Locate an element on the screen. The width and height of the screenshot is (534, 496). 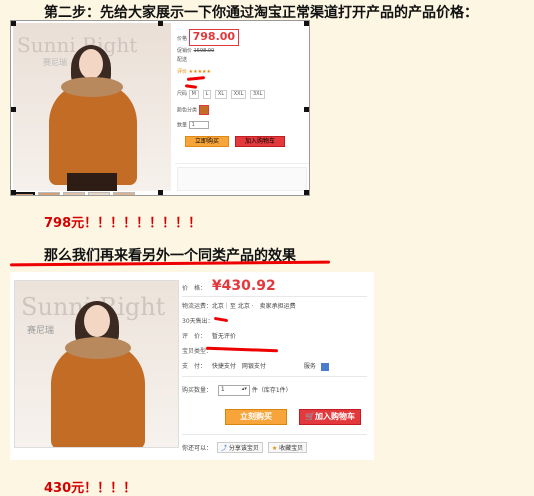
size-option: L is located at coordinates (207, 94).